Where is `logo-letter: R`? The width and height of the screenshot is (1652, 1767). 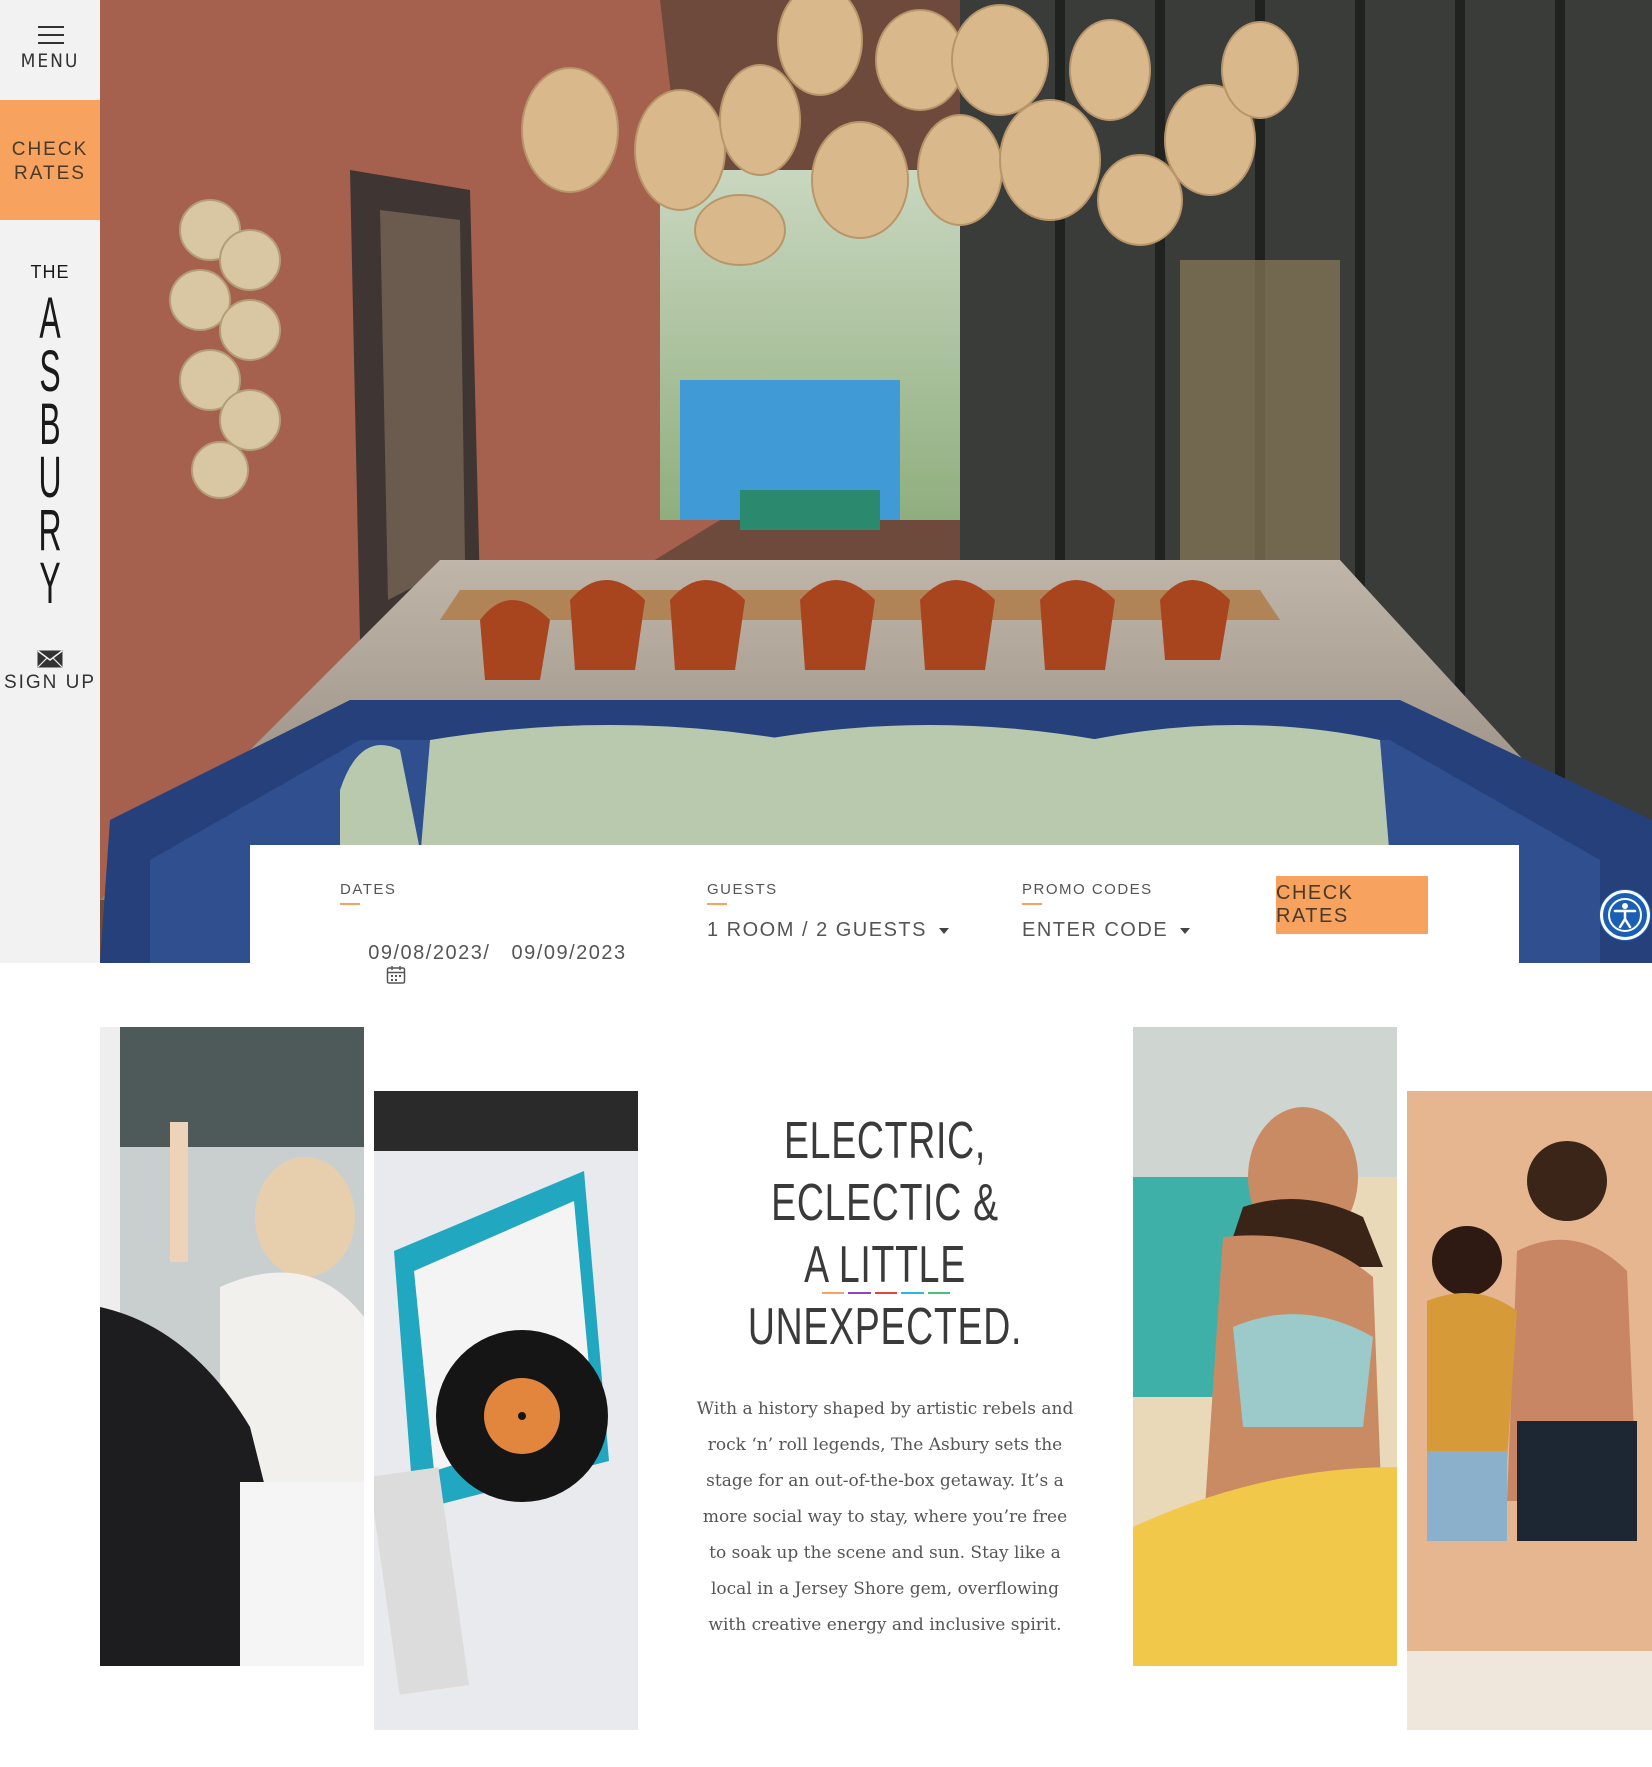
logo-letter: R is located at coordinates (50, 530).